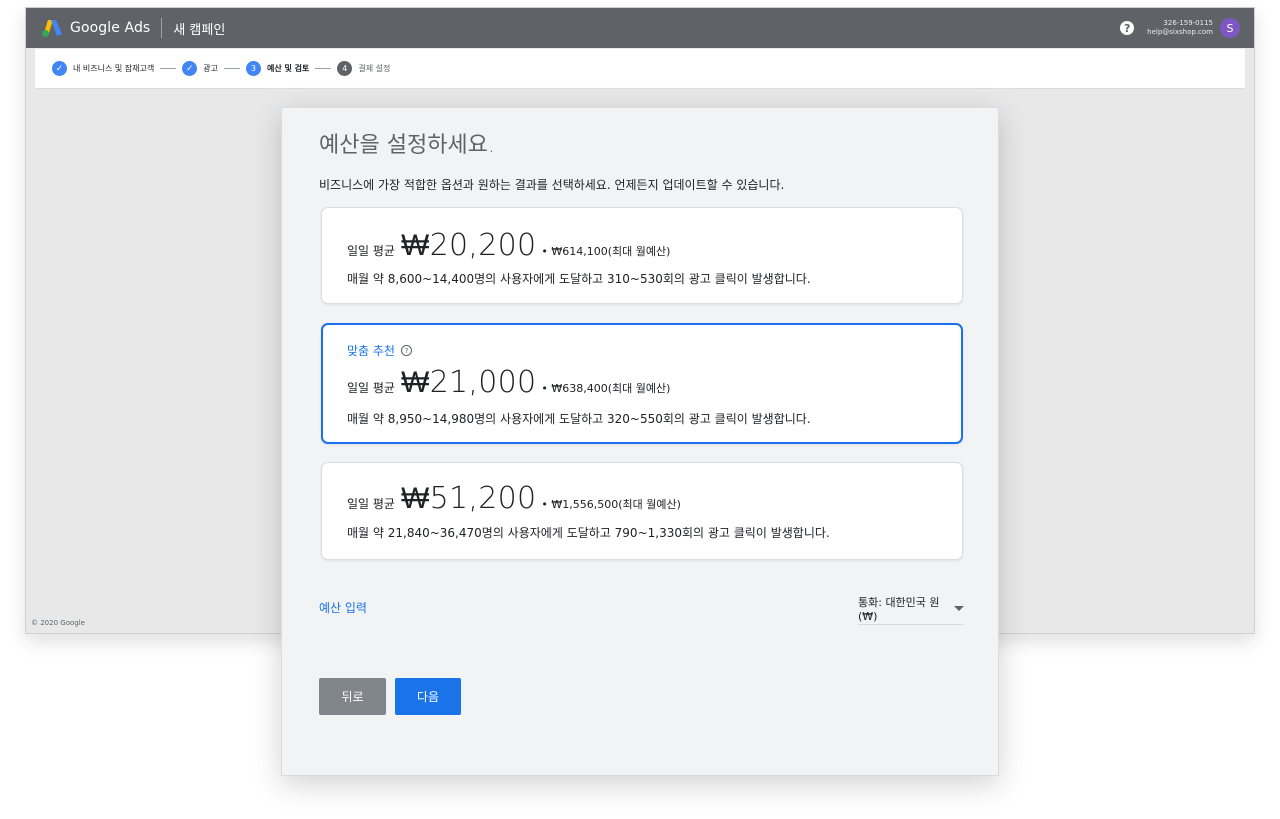  Describe the element at coordinates (110, 28) in the screenshot. I see `brand-name: Google Ads` at that location.